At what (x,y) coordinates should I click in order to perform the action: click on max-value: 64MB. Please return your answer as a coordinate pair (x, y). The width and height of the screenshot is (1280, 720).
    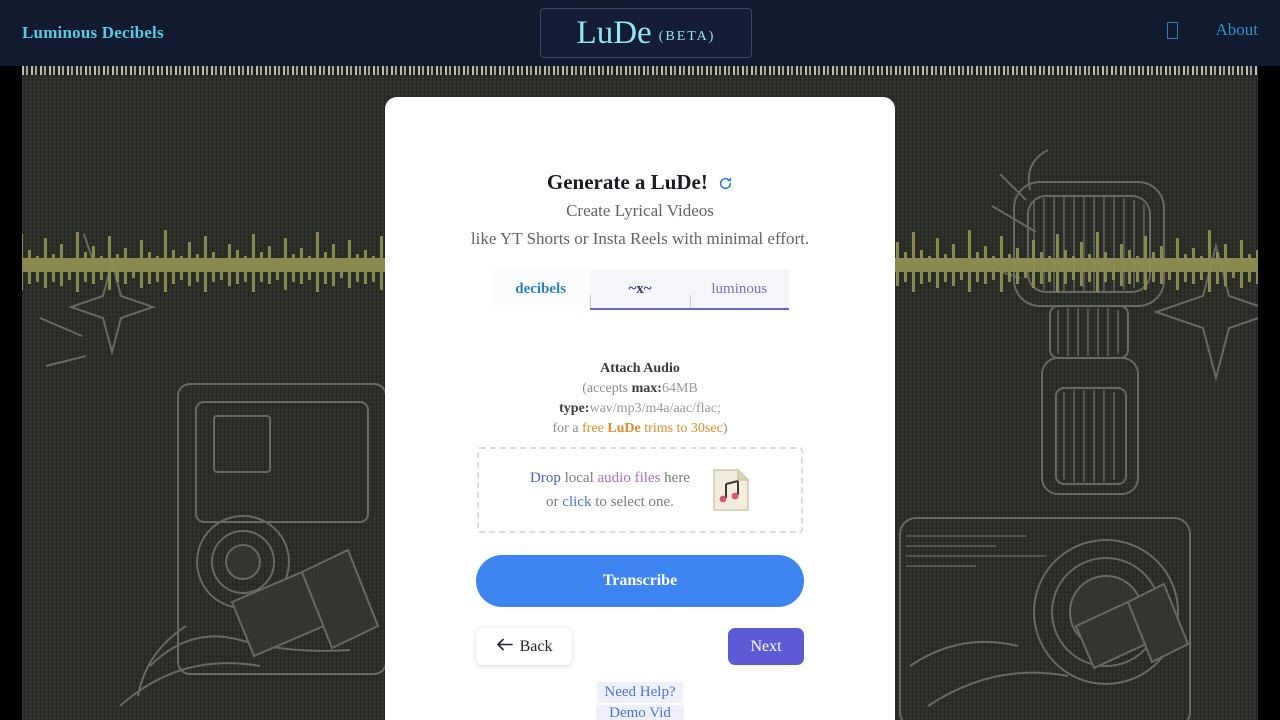
    Looking at the image, I should click on (679, 388).